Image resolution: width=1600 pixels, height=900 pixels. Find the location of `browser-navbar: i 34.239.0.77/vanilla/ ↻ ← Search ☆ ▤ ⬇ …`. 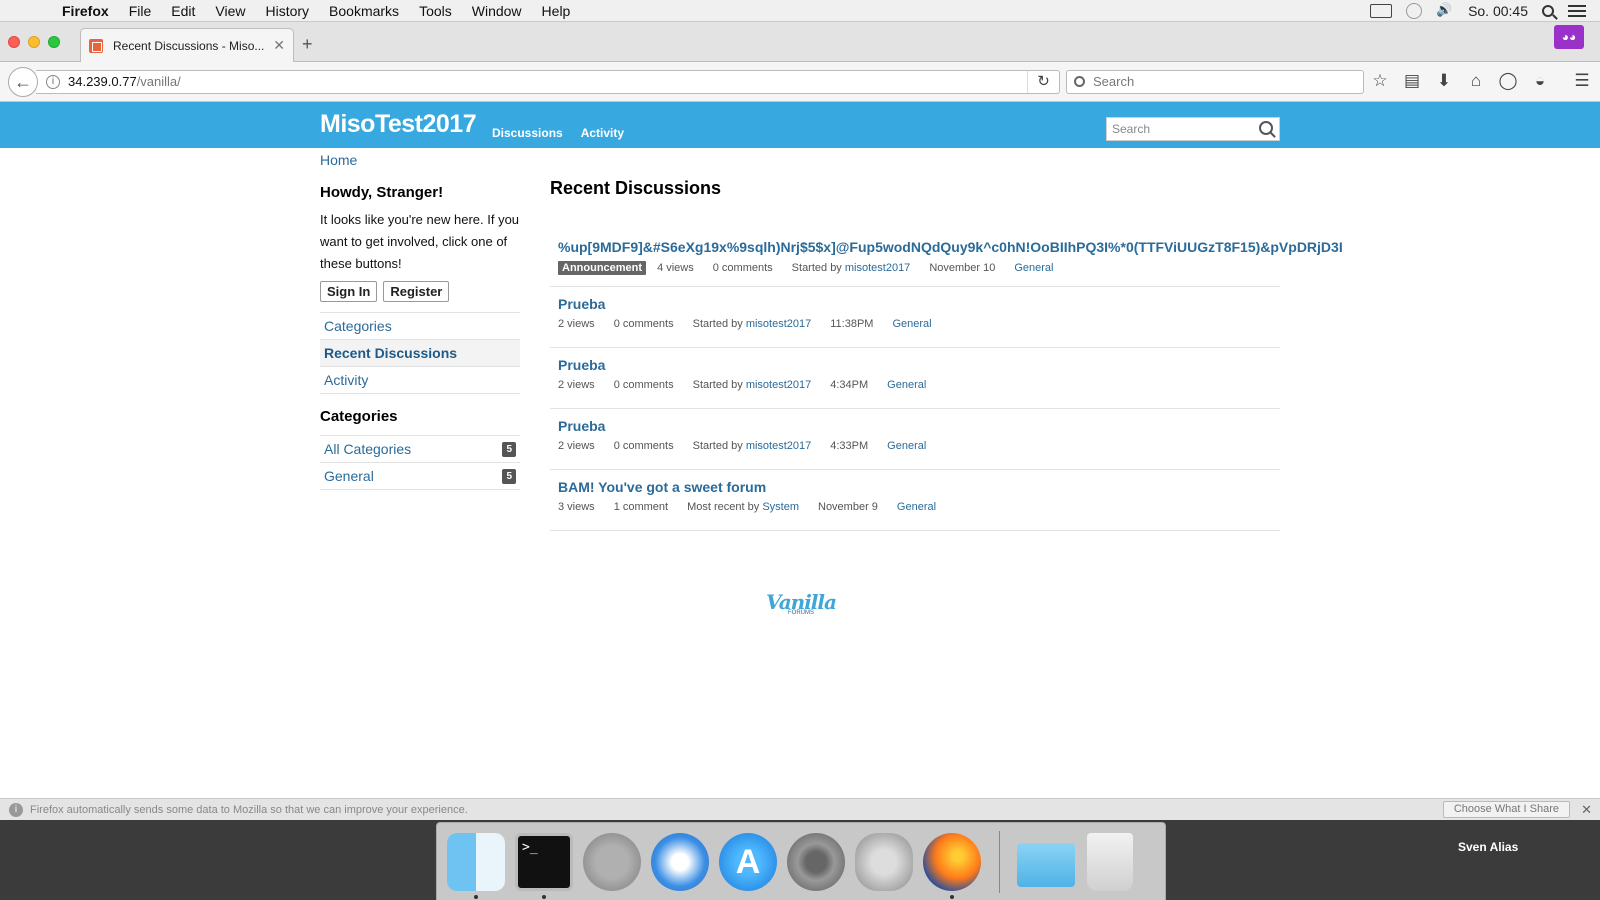

browser-navbar: i 34.239.0.77/vanilla/ ↻ ← Search ☆ ▤ ⬇ … is located at coordinates (800, 82).